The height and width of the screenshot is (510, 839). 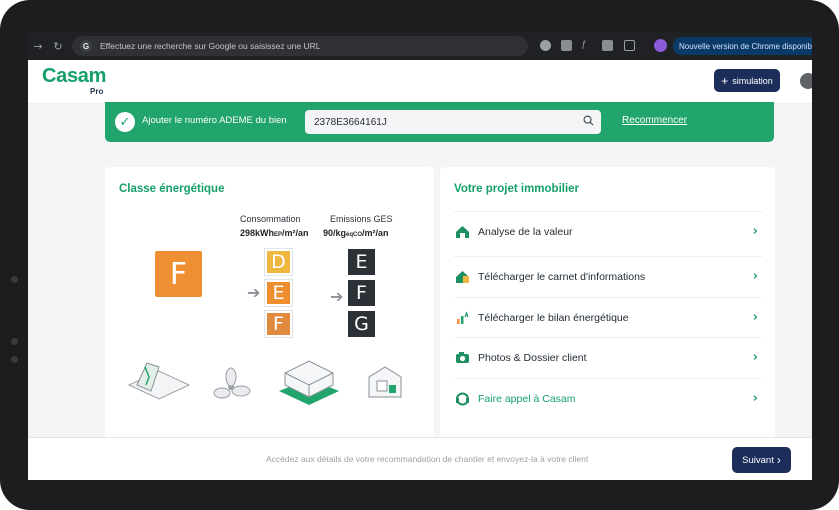 What do you see at coordinates (178, 274) in the screenshot?
I see `current-energy-class: F` at bounding box center [178, 274].